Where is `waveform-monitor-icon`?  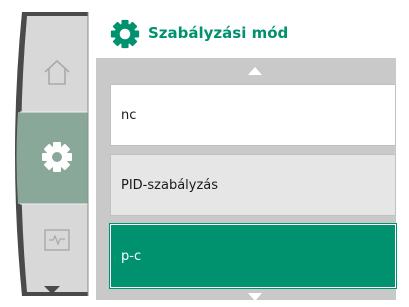
waveform-monitor-icon is located at coordinates (57, 239).